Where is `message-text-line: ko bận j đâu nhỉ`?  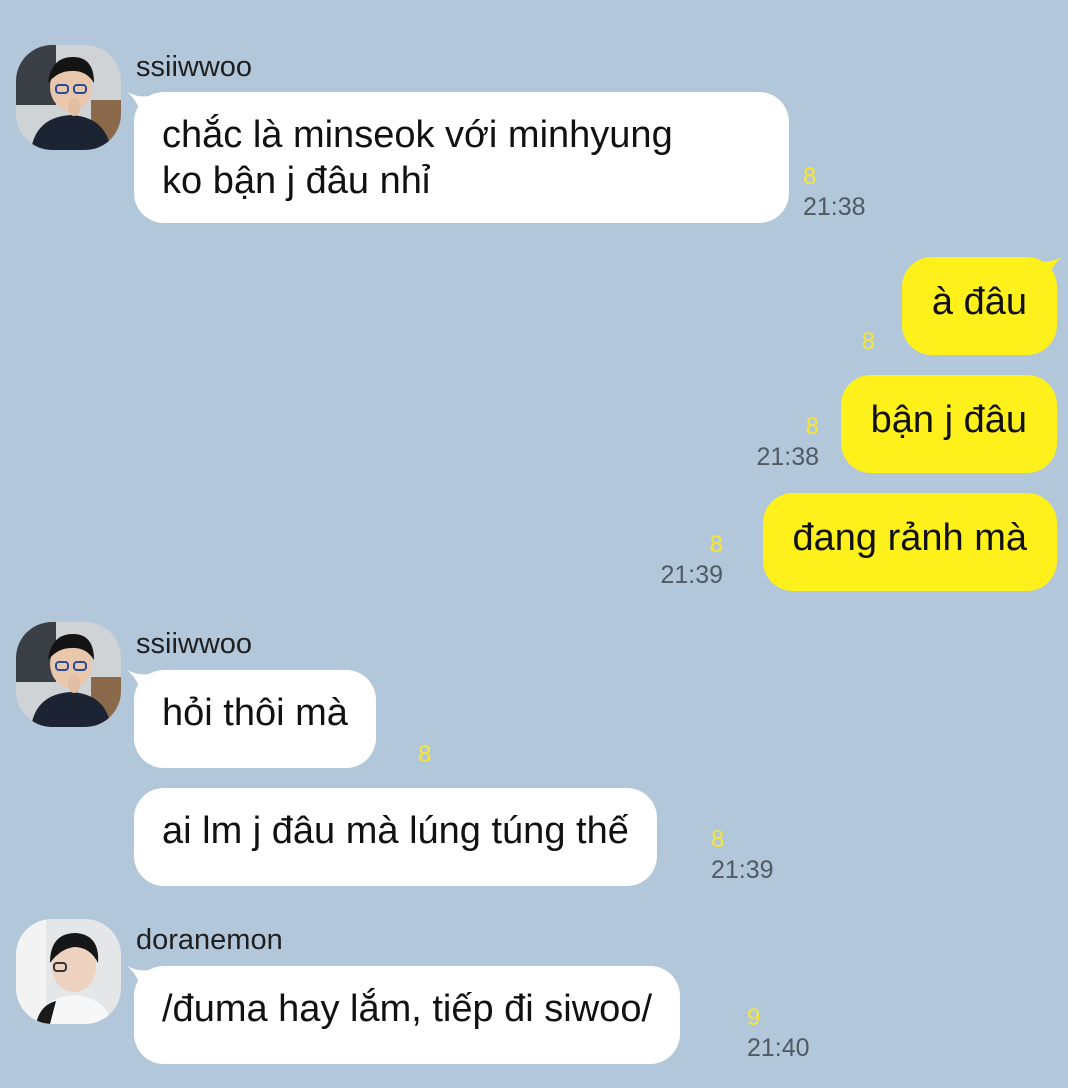 message-text-line: ko bận j đâu nhỉ is located at coordinates (296, 181).